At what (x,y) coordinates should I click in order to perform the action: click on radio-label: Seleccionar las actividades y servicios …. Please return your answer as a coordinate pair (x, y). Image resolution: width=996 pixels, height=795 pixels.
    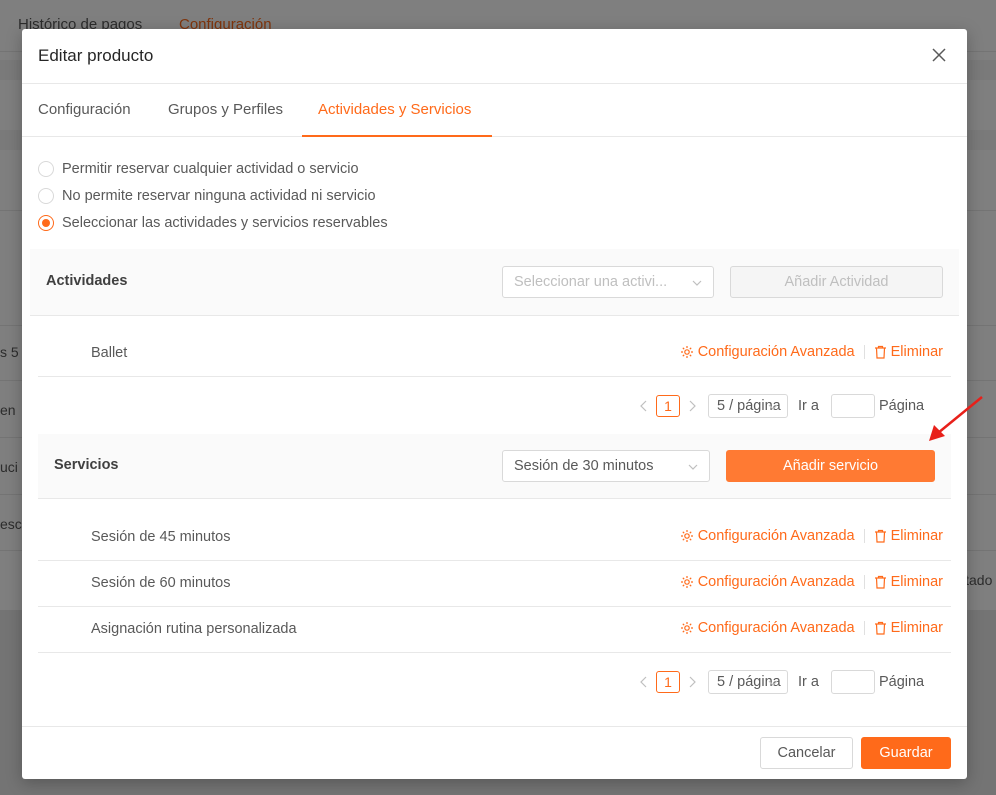
    Looking at the image, I should click on (225, 223).